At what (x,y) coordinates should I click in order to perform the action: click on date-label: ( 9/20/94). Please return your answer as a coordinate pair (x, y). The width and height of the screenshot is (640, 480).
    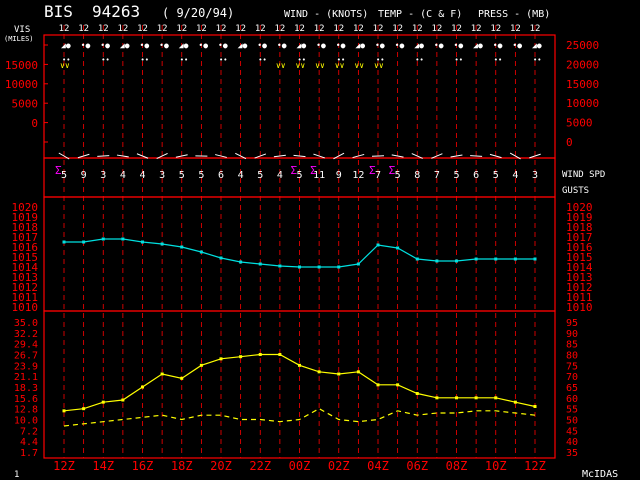
    Looking at the image, I should click on (198, 13).